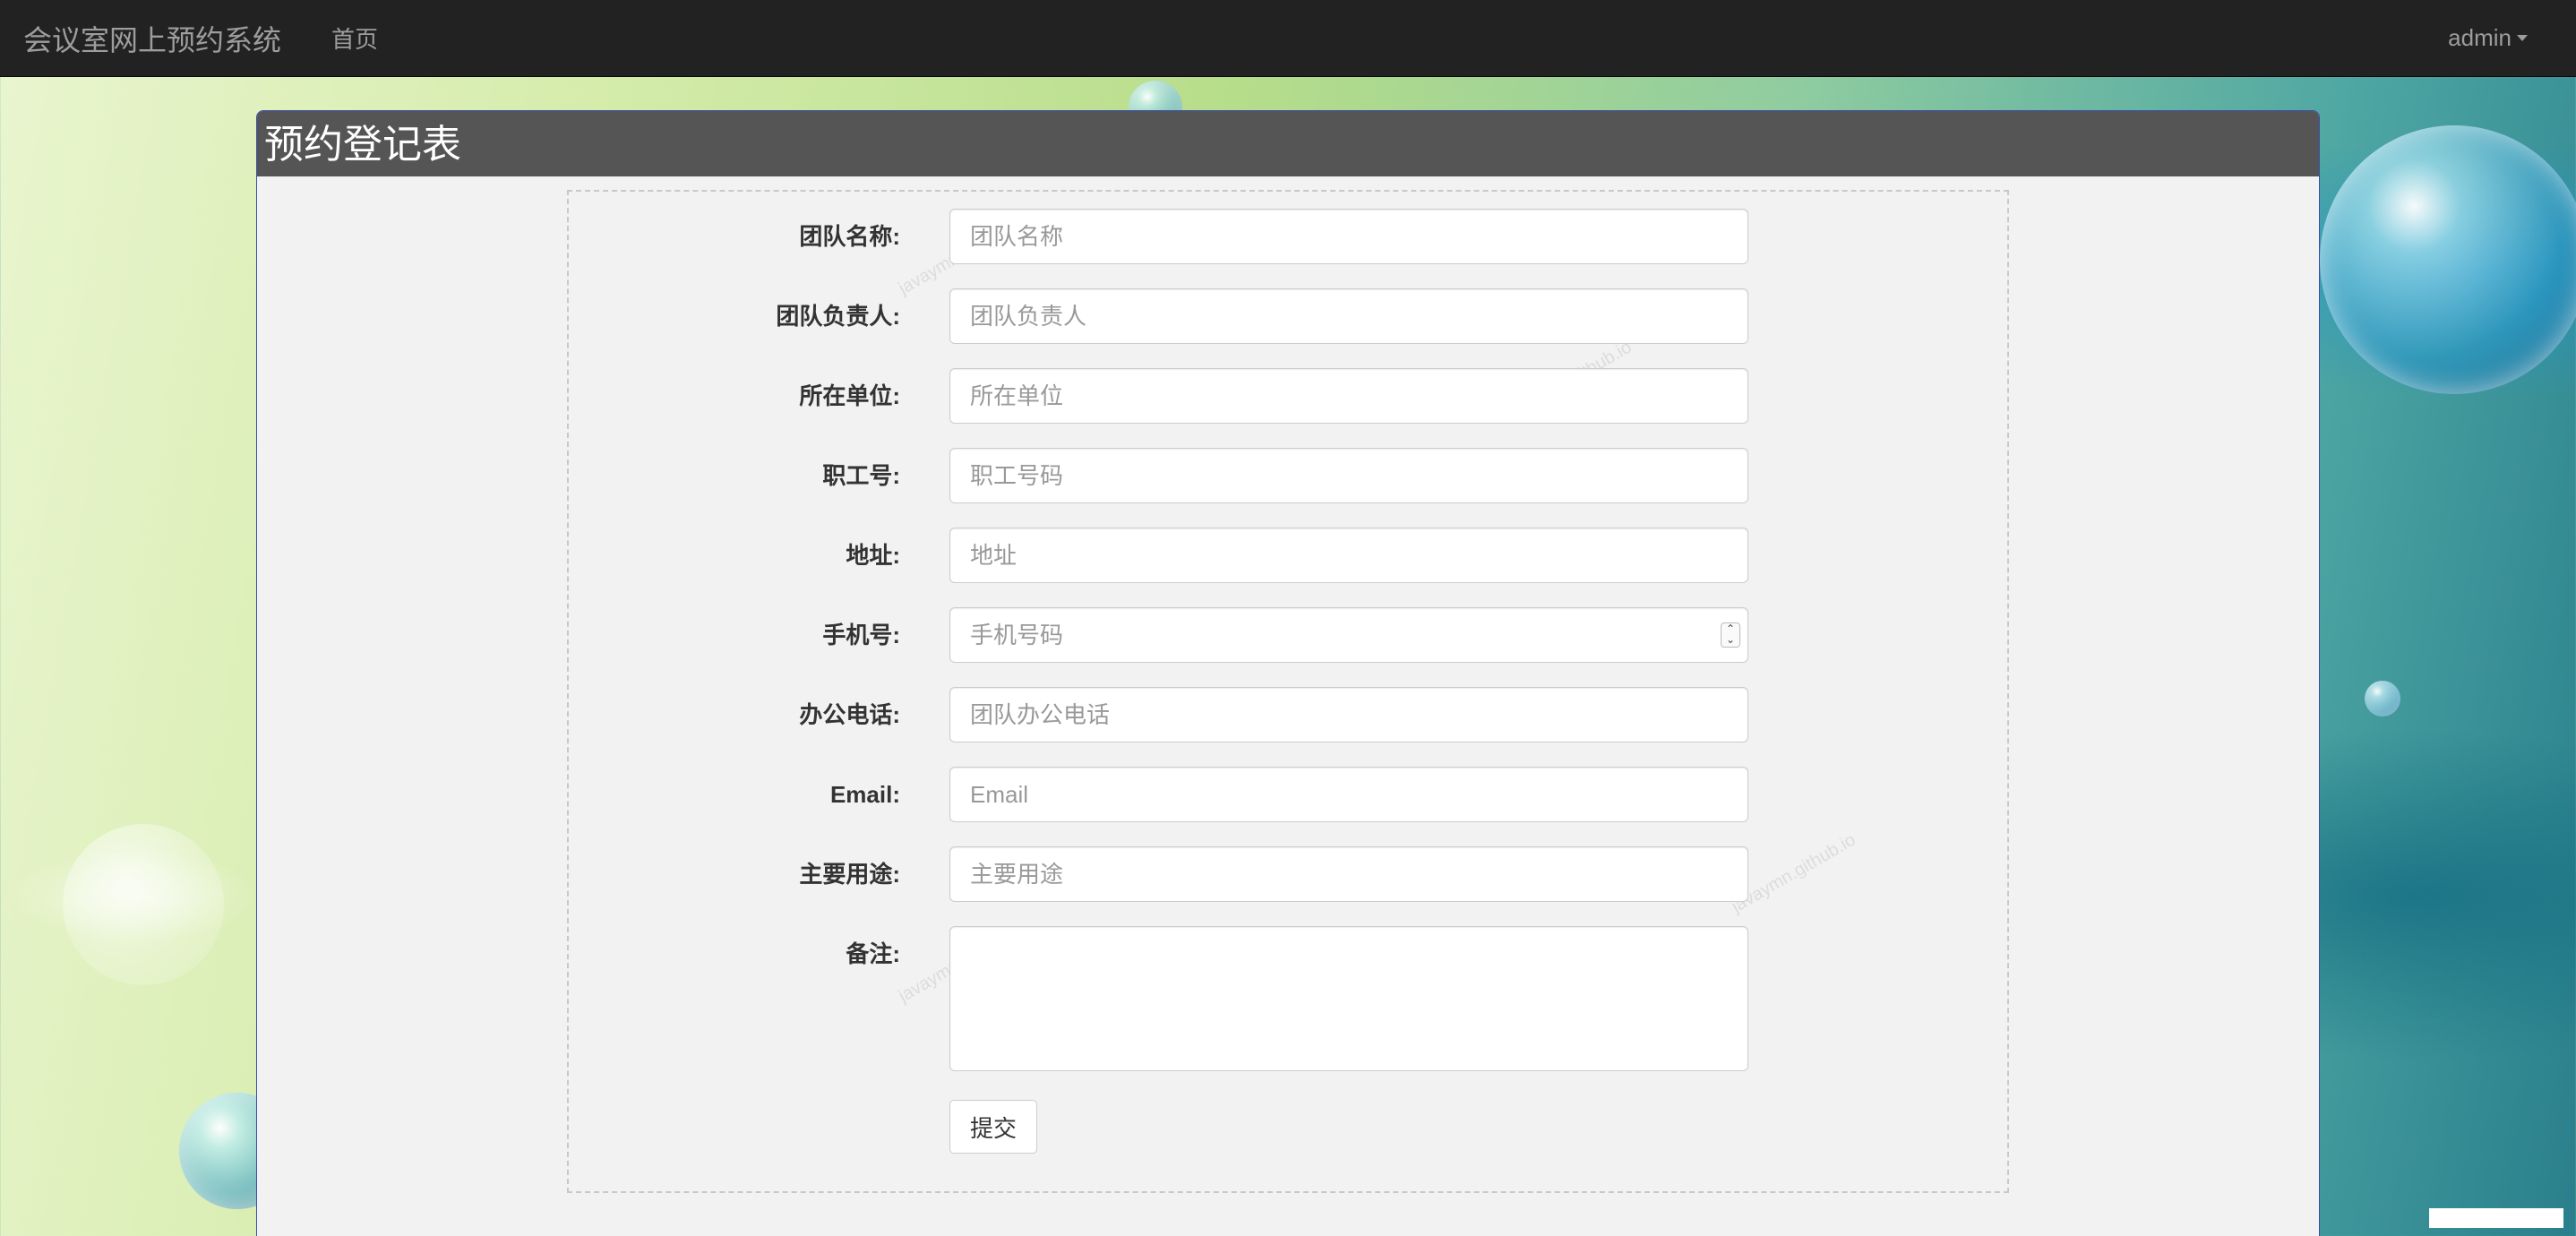 Image resolution: width=2576 pixels, height=1236 pixels. What do you see at coordinates (1348, 714) in the screenshot?
I see `office-phone-input` at bounding box center [1348, 714].